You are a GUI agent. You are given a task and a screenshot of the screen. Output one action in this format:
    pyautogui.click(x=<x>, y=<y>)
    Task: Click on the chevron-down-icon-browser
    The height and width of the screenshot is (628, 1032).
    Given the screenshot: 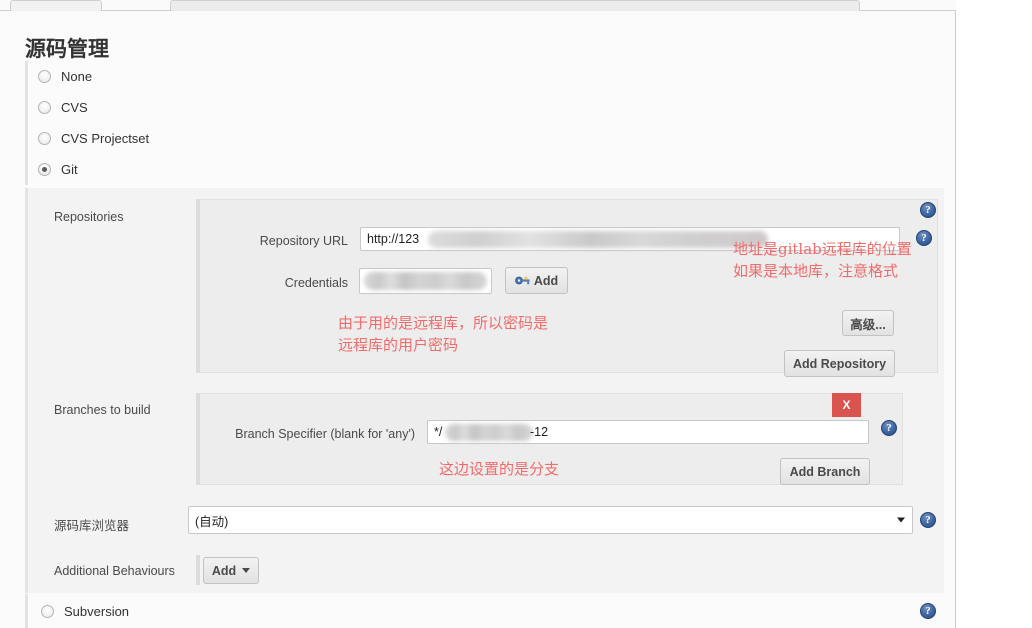 What is the action you would take?
    pyautogui.click(x=901, y=520)
    